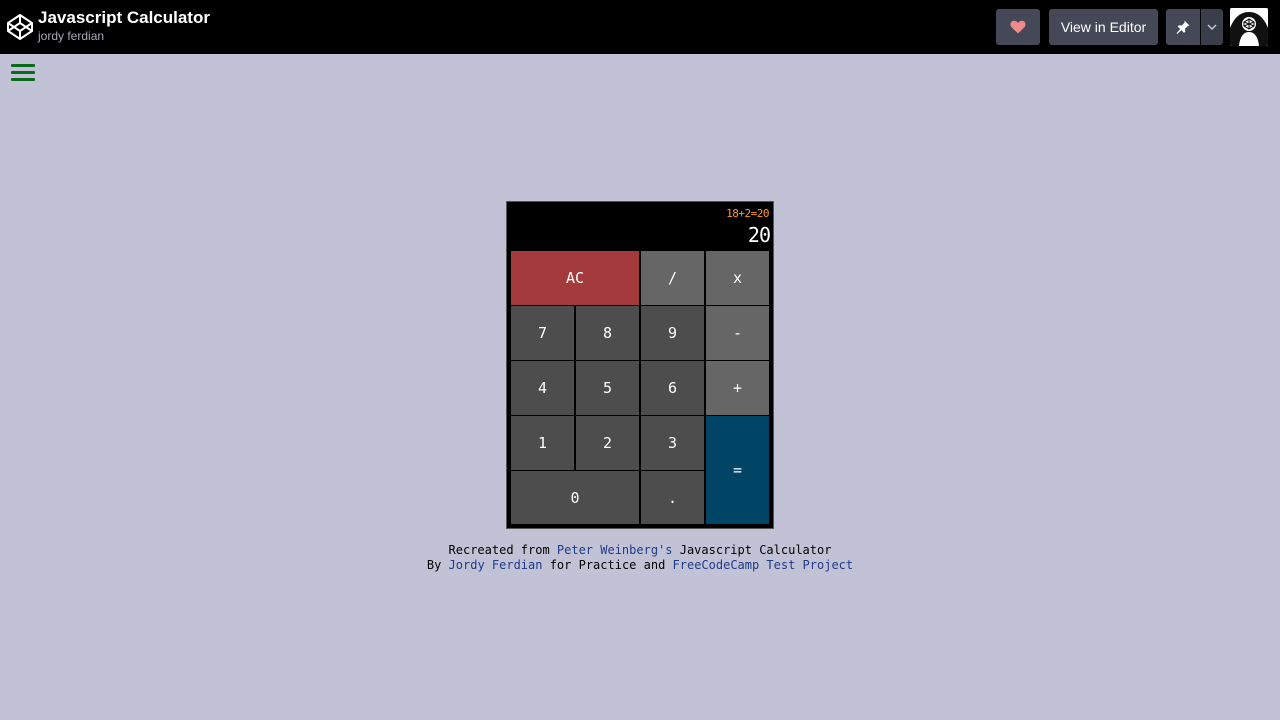 This screenshot has width=1280, height=720. Describe the element at coordinates (20, 27) in the screenshot. I see `codepen-logo-icon` at that location.